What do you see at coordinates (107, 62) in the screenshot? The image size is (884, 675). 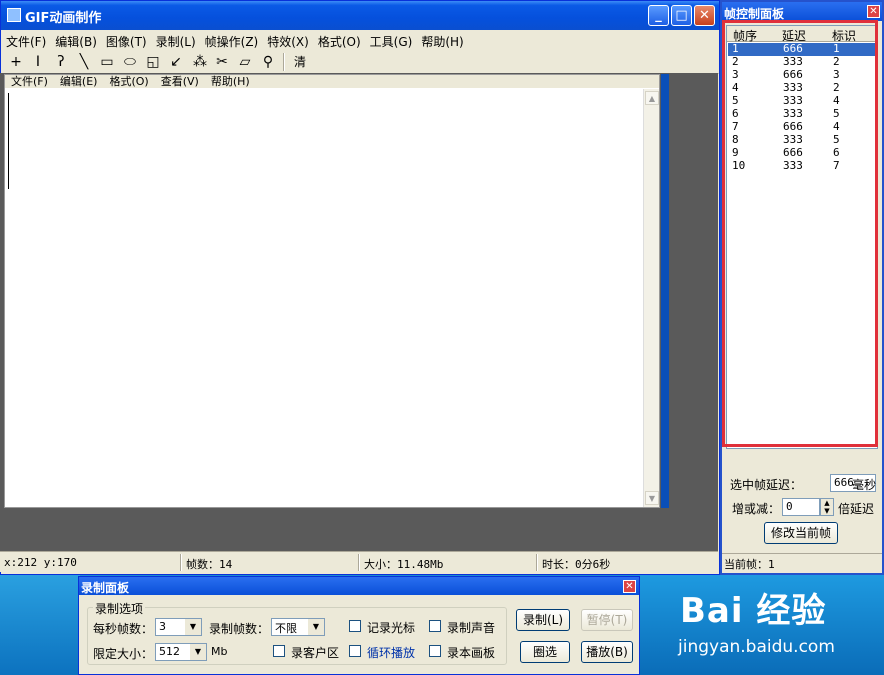 I see `rectangle-icon: ▭` at bounding box center [107, 62].